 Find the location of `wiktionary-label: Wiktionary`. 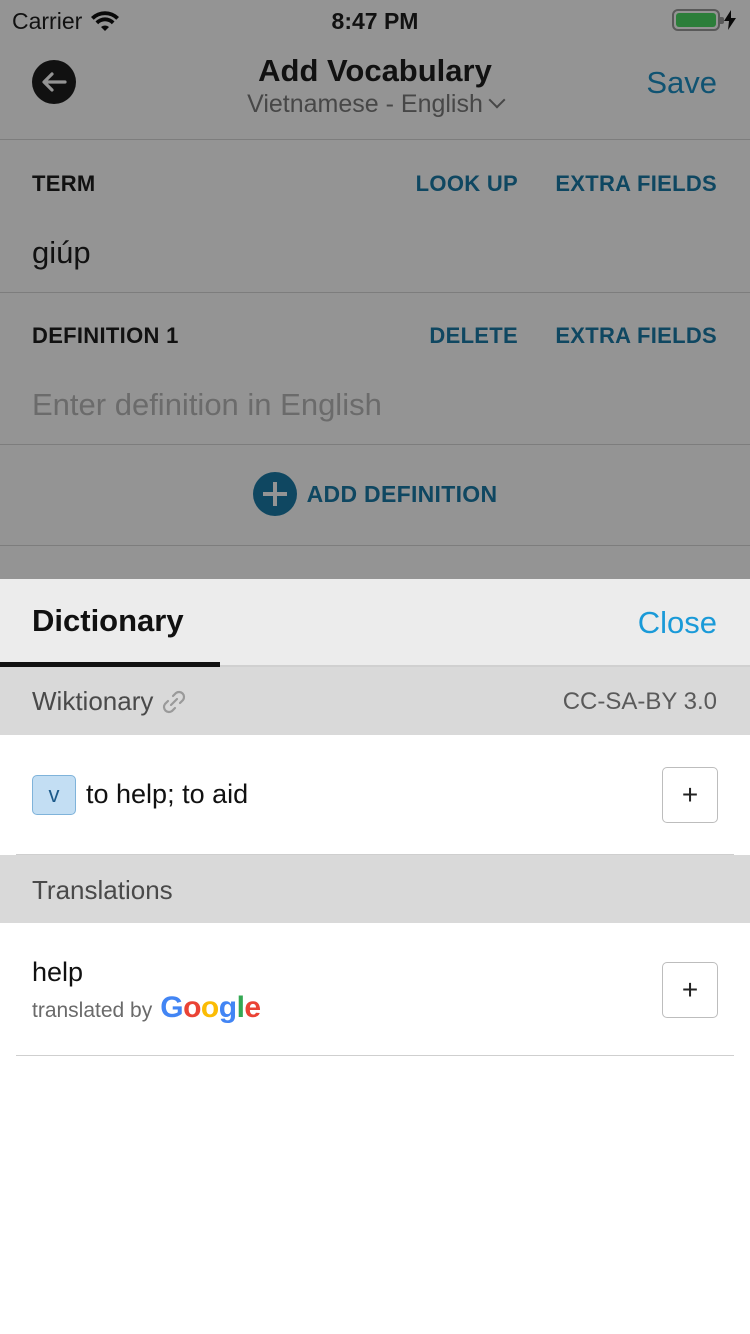

wiktionary-label: Wiktionary is located at coordinates (93, 701).